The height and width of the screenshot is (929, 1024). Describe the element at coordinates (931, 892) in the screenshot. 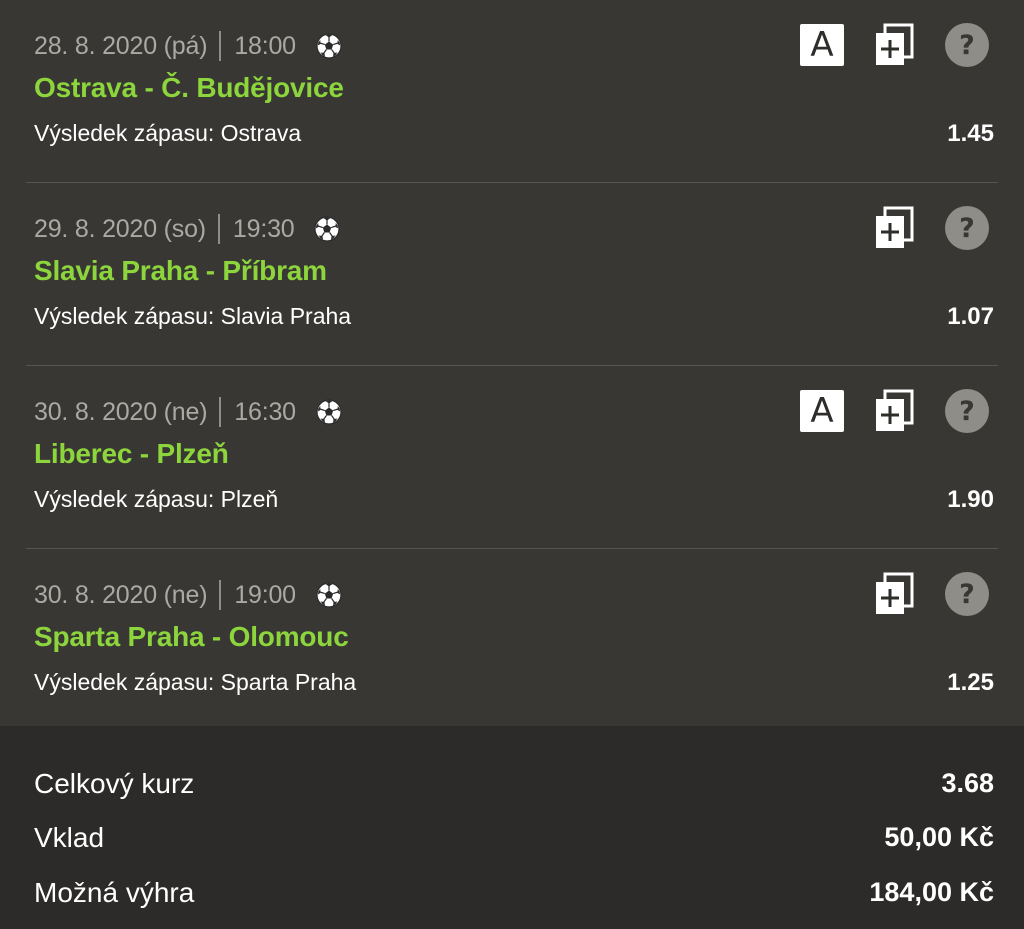

I see `possible-win-value: 184,00 Kč` at that location.